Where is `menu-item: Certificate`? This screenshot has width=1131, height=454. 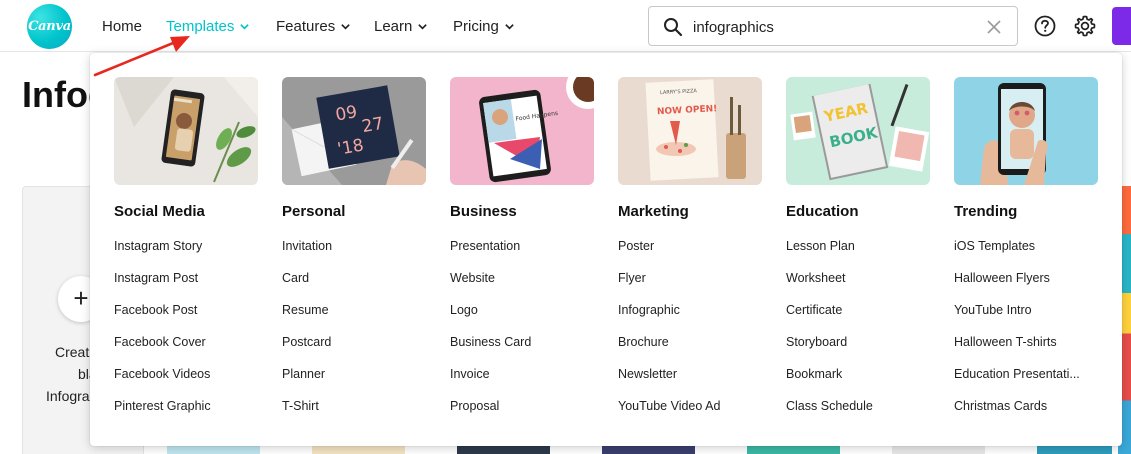 menu-item: Certificate is located at coordinates (858, 319).